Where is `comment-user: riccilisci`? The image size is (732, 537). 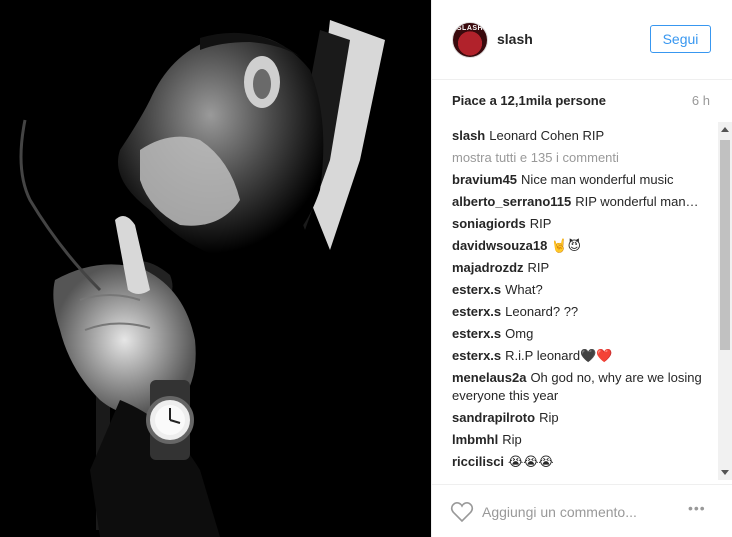
comment-user: riccilisci is located at coordinates (478, 461).